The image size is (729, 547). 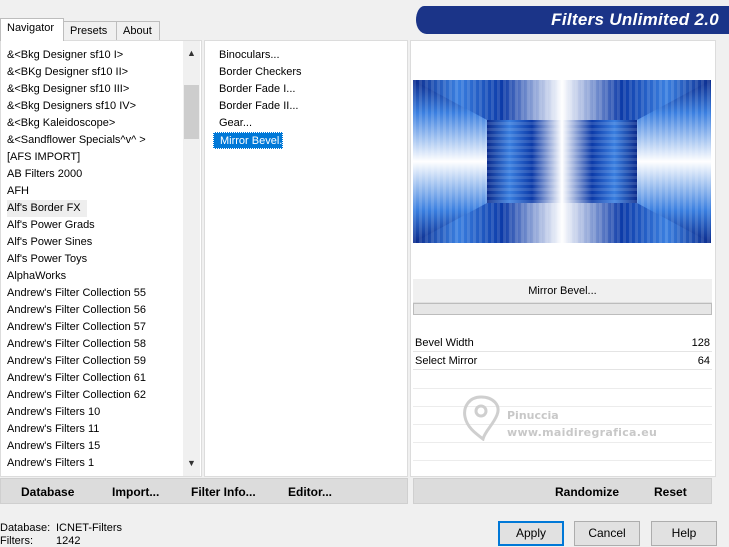 What do you see at coordinates (101, 310) in the screenshot?
I see `category-item: Andrew's Filter Collection 56` at bounding box center [101, 310].